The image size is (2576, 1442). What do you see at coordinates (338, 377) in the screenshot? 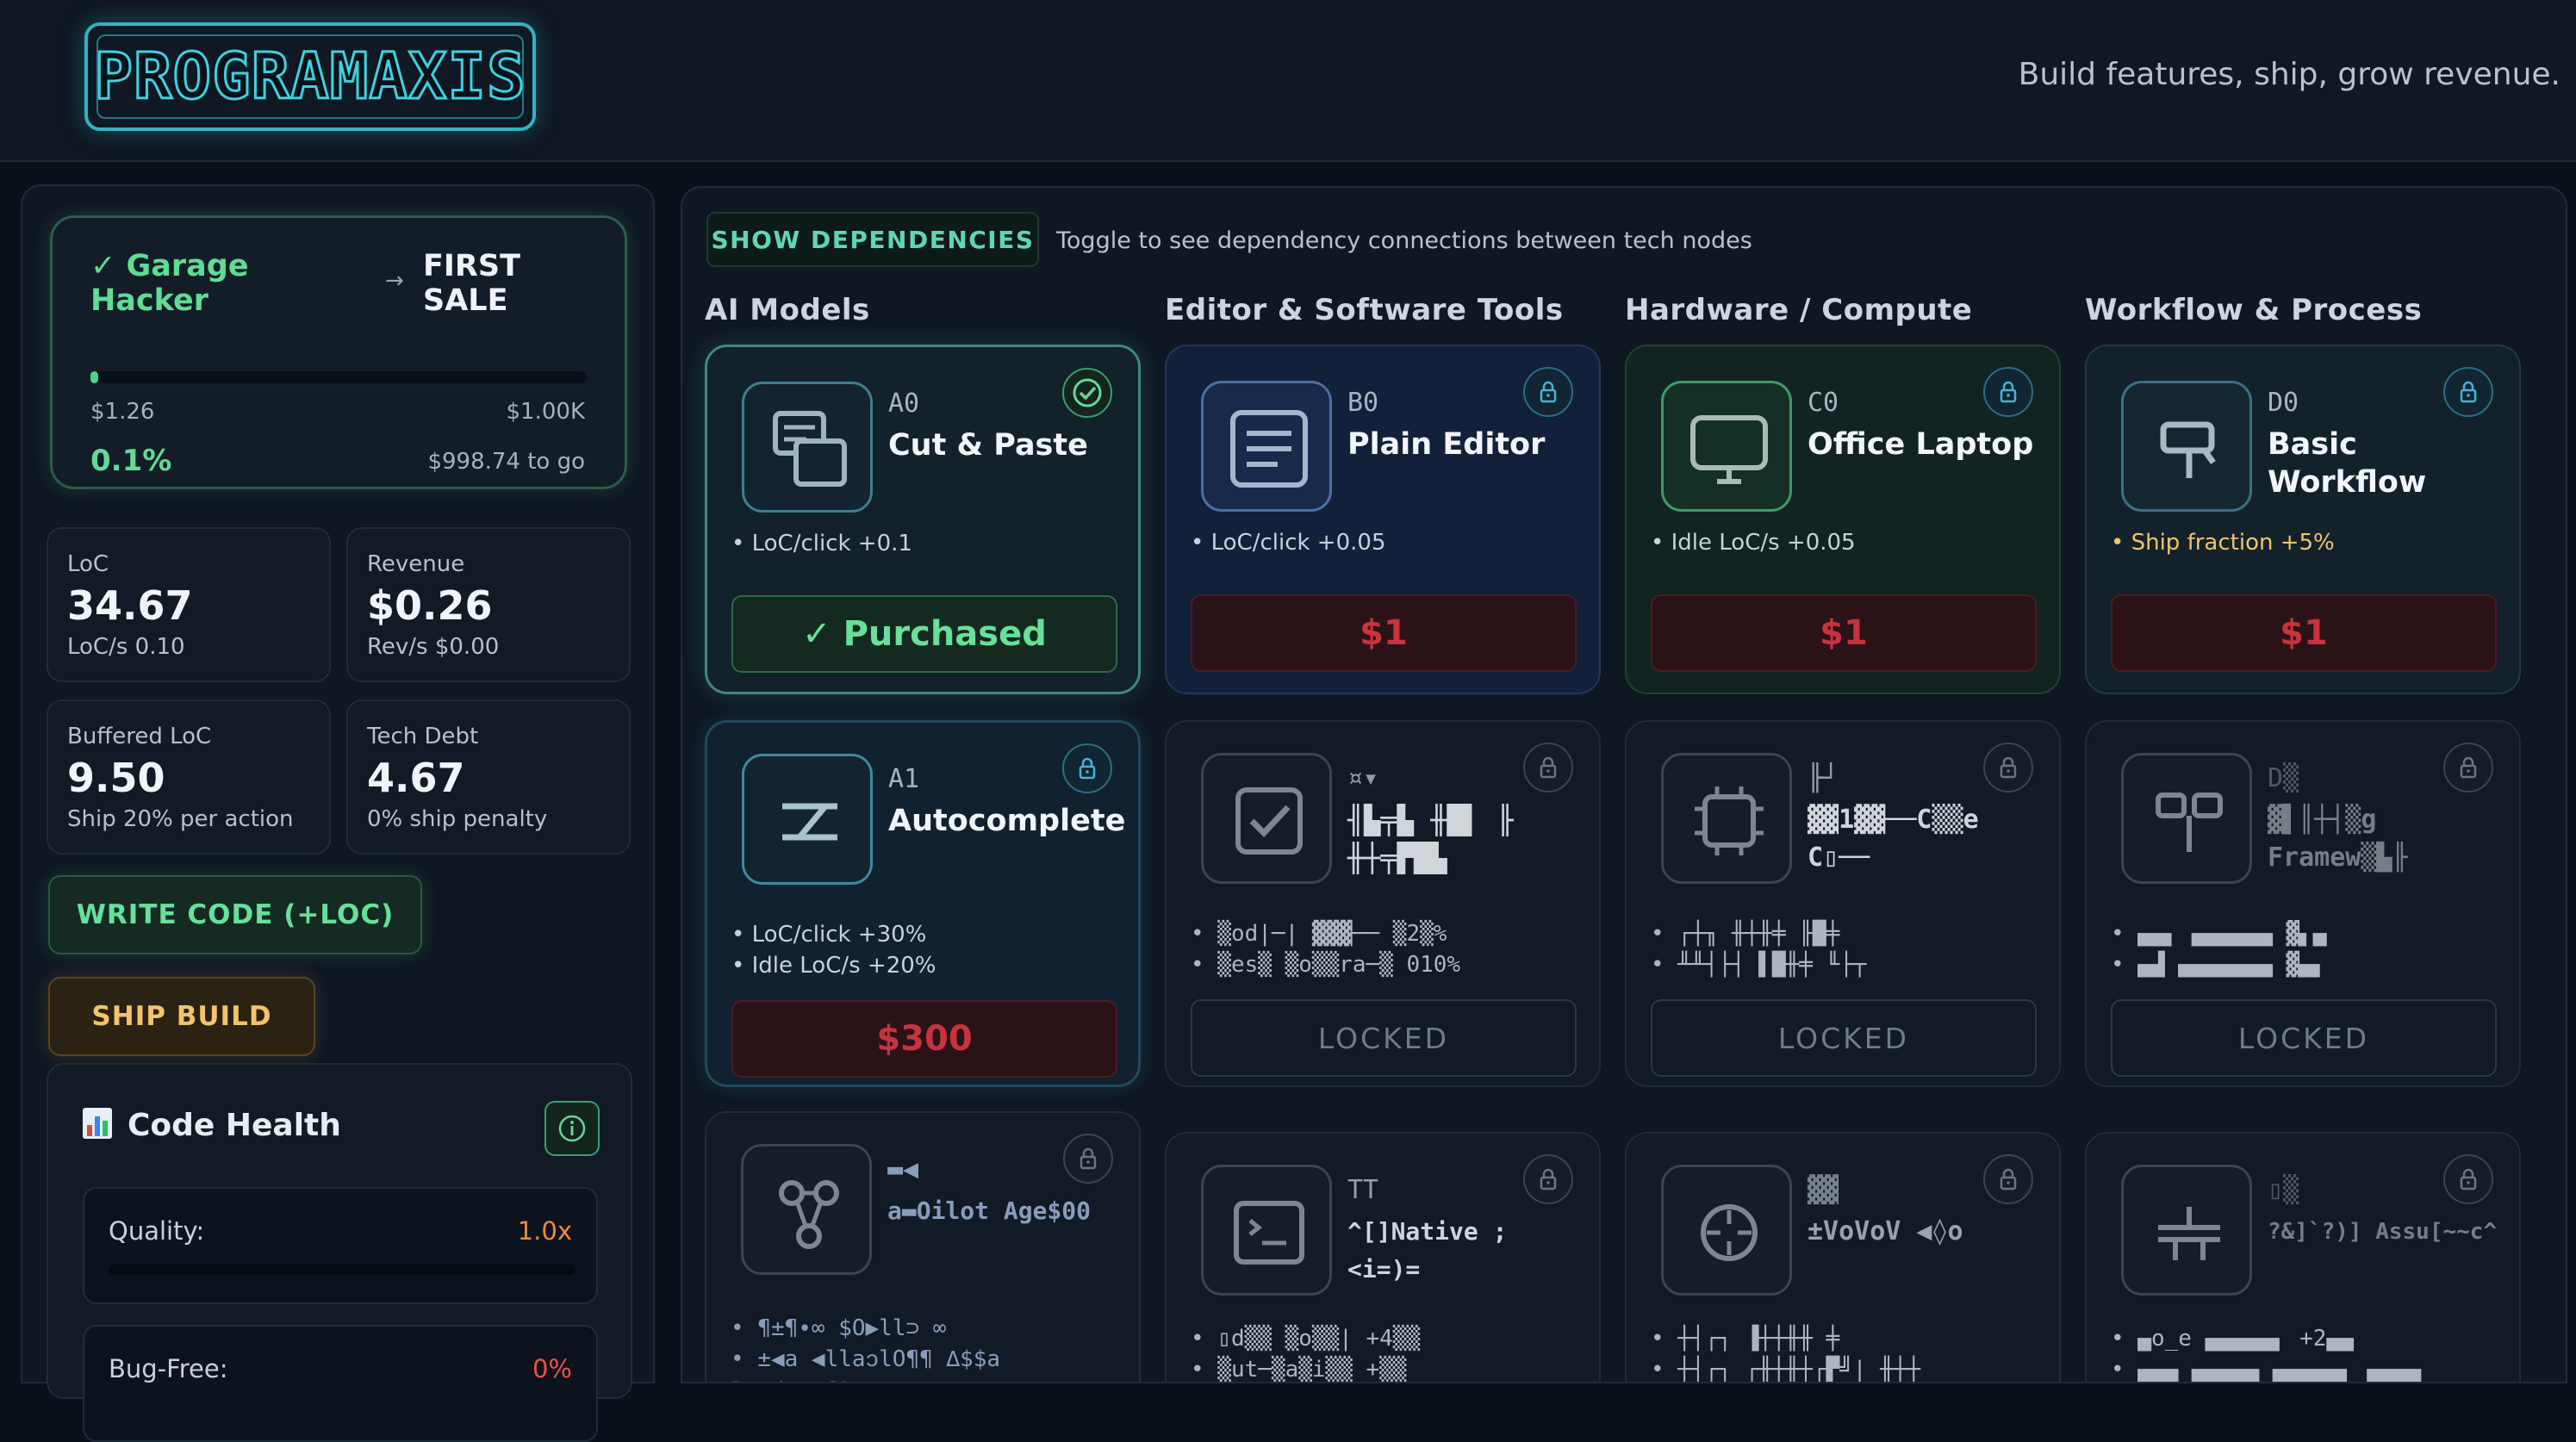
I see `milestone-progress-bar` at bounding box center [338, 377].